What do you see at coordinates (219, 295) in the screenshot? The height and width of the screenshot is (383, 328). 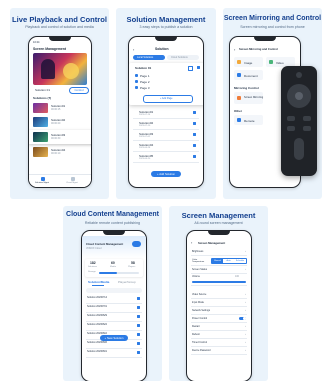 I see `setting-row-video-source: Video Source ›` at bounding box center [219, 295].